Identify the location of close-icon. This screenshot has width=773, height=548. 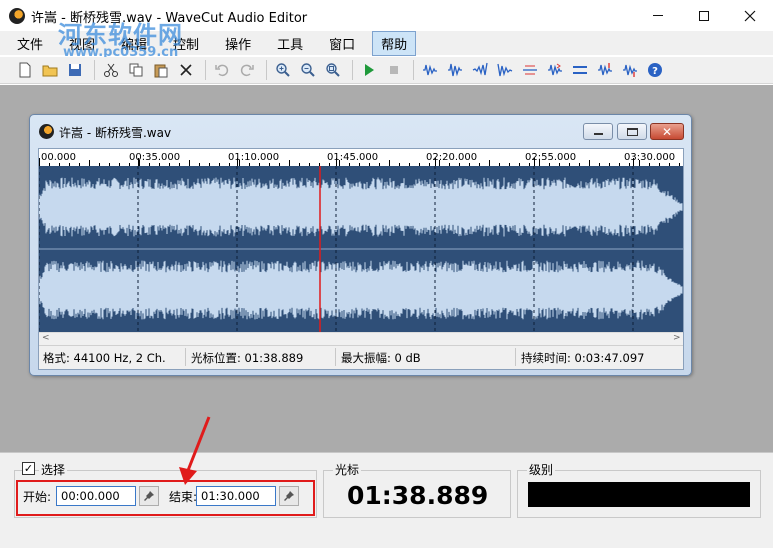
(750, 15).